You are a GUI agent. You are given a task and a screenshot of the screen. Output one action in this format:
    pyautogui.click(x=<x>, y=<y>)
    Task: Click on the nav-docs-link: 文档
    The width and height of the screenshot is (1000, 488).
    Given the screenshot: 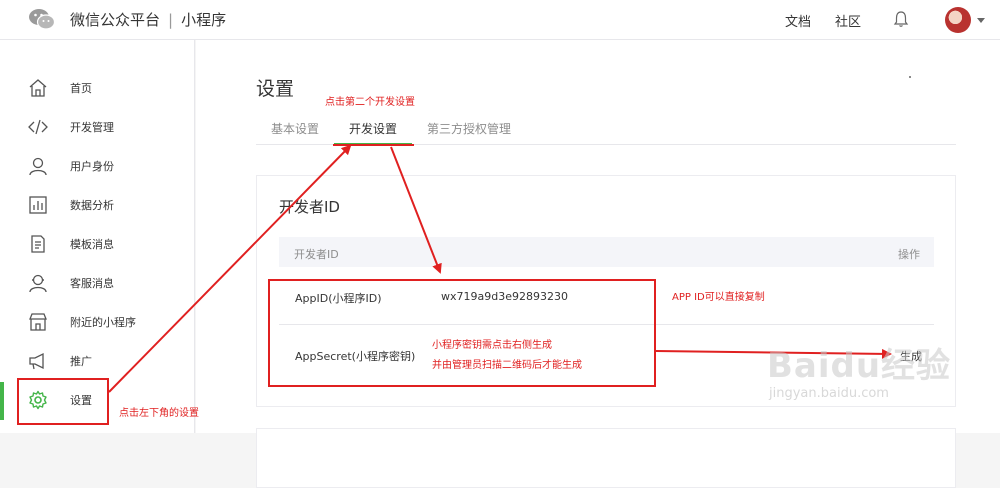 What is the action you would take?
    pyautogui.click(x=798, y=20)
    